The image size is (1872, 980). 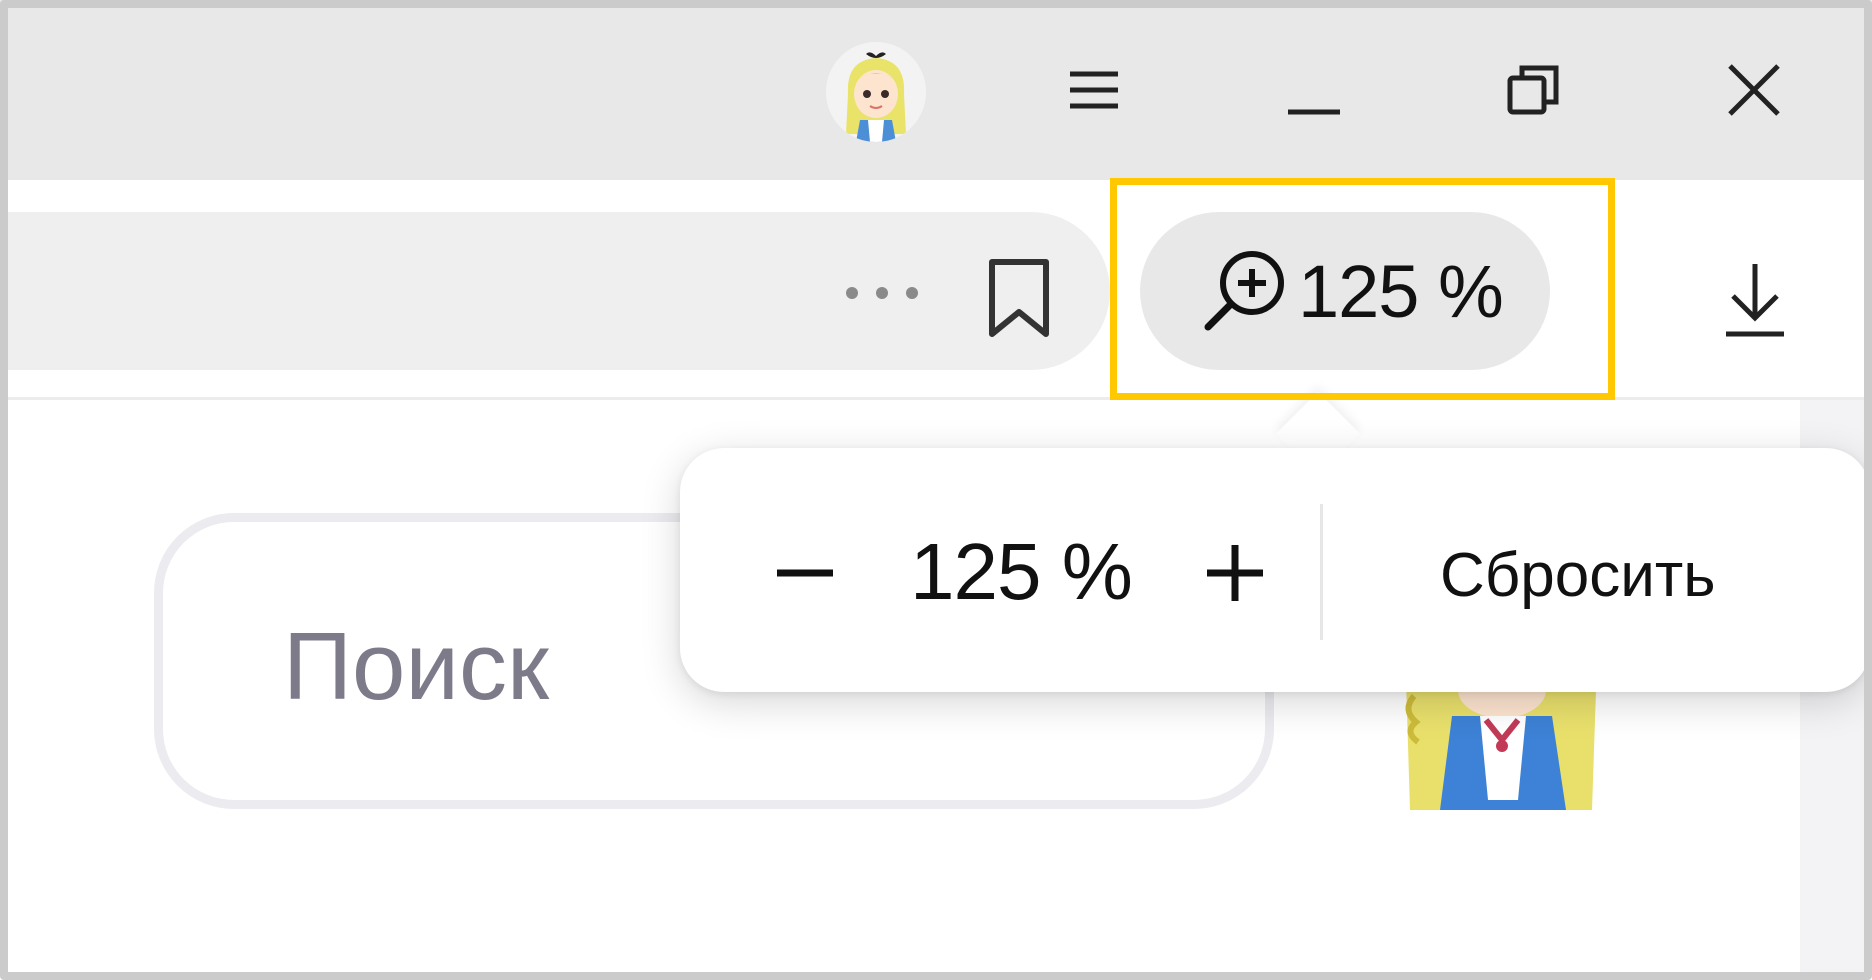 What do you see at coordinates (1362, 289) in the screenshot?
I see `zoom-highlight-frame` at bounding box center [1362, 289].